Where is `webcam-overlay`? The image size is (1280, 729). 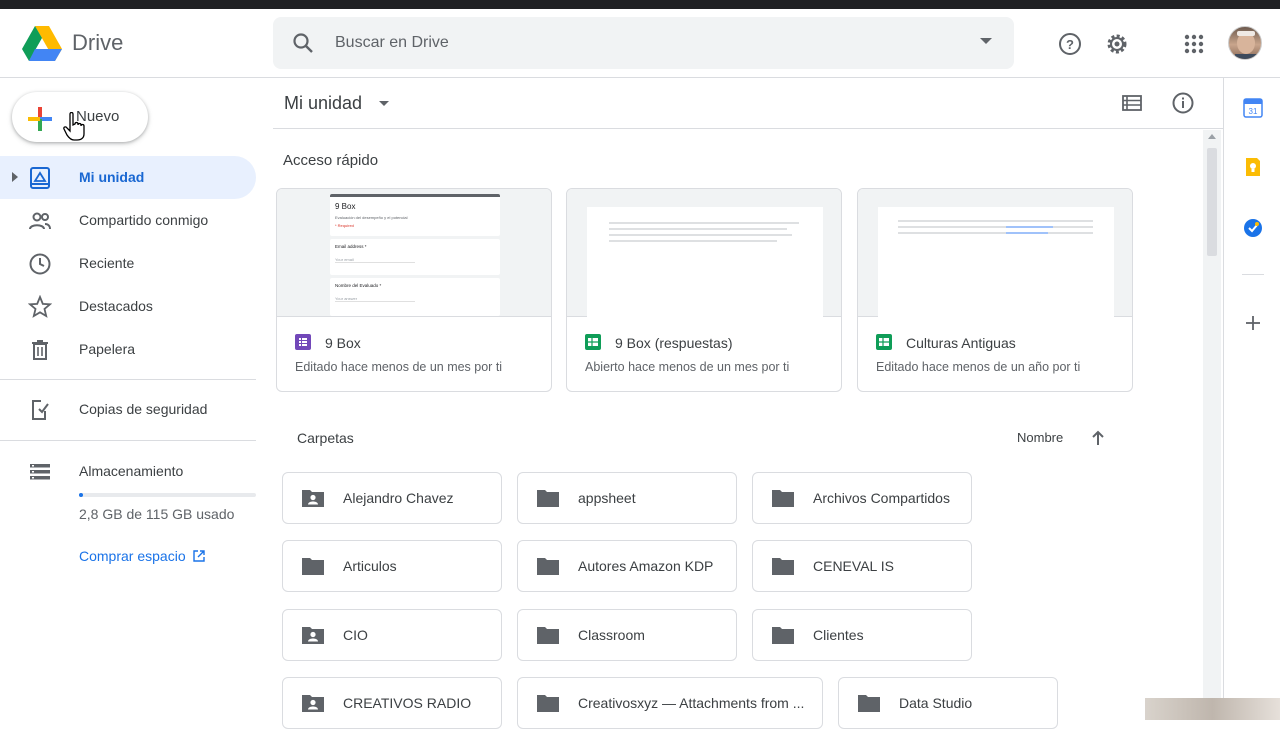
webcam-overlay is located at coordinates (1212, 709).